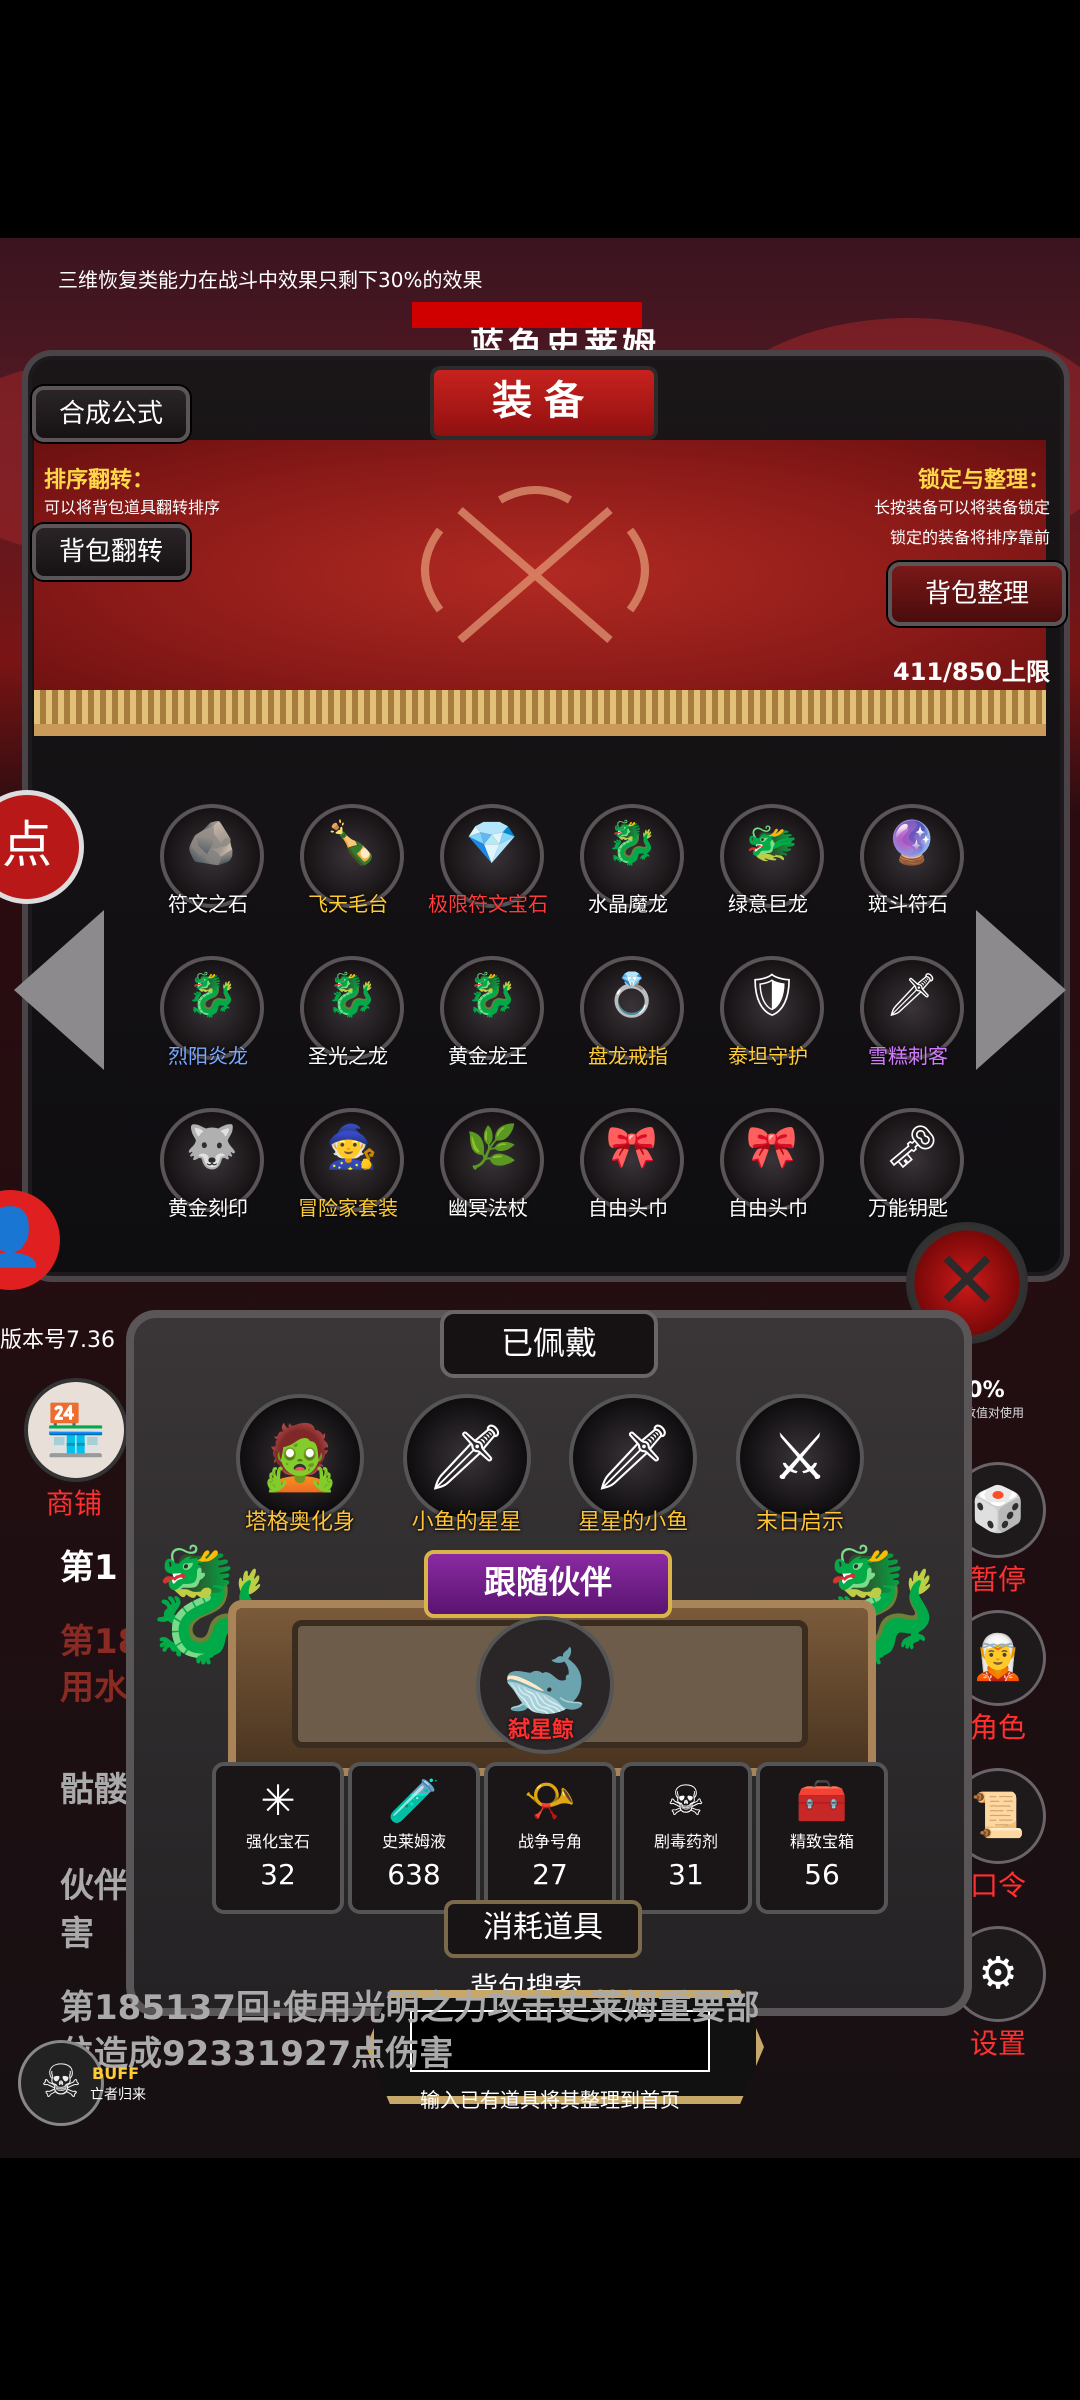  I want to click on equipped-item-name: 小鱼的星星, so click(466, 1522).